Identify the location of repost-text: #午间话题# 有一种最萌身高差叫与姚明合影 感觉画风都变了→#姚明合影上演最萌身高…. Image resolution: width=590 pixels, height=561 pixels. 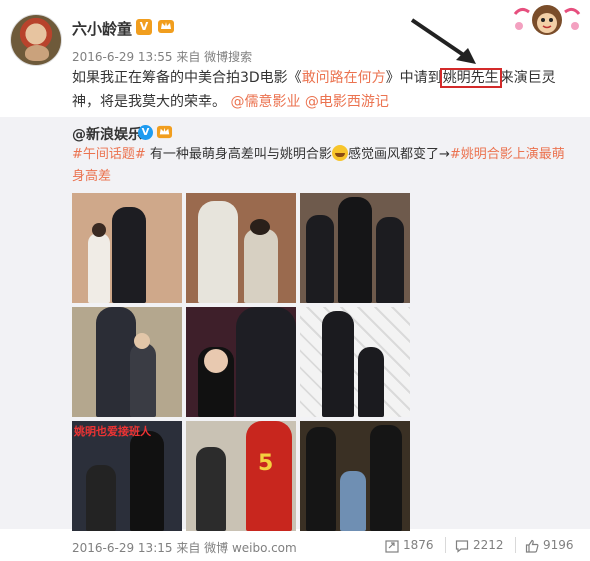
(322, 166).